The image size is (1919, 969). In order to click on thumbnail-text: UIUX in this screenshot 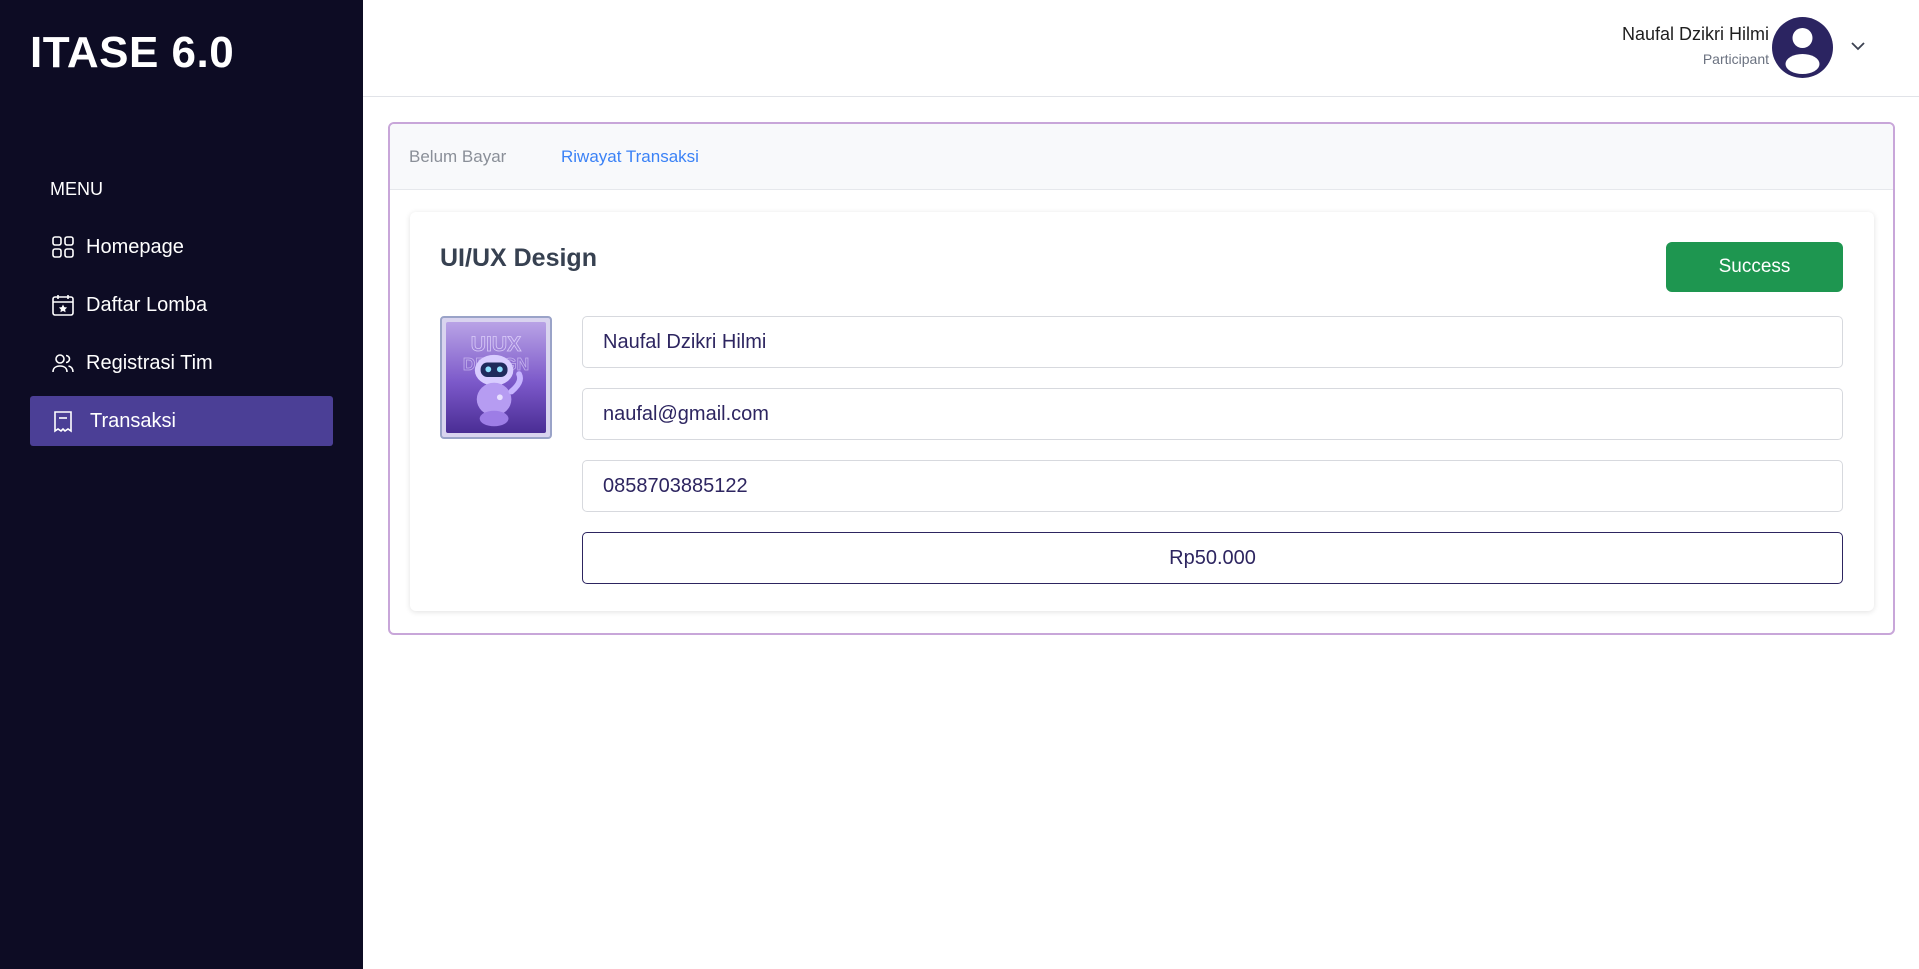, I will do `click(496, 344)`.